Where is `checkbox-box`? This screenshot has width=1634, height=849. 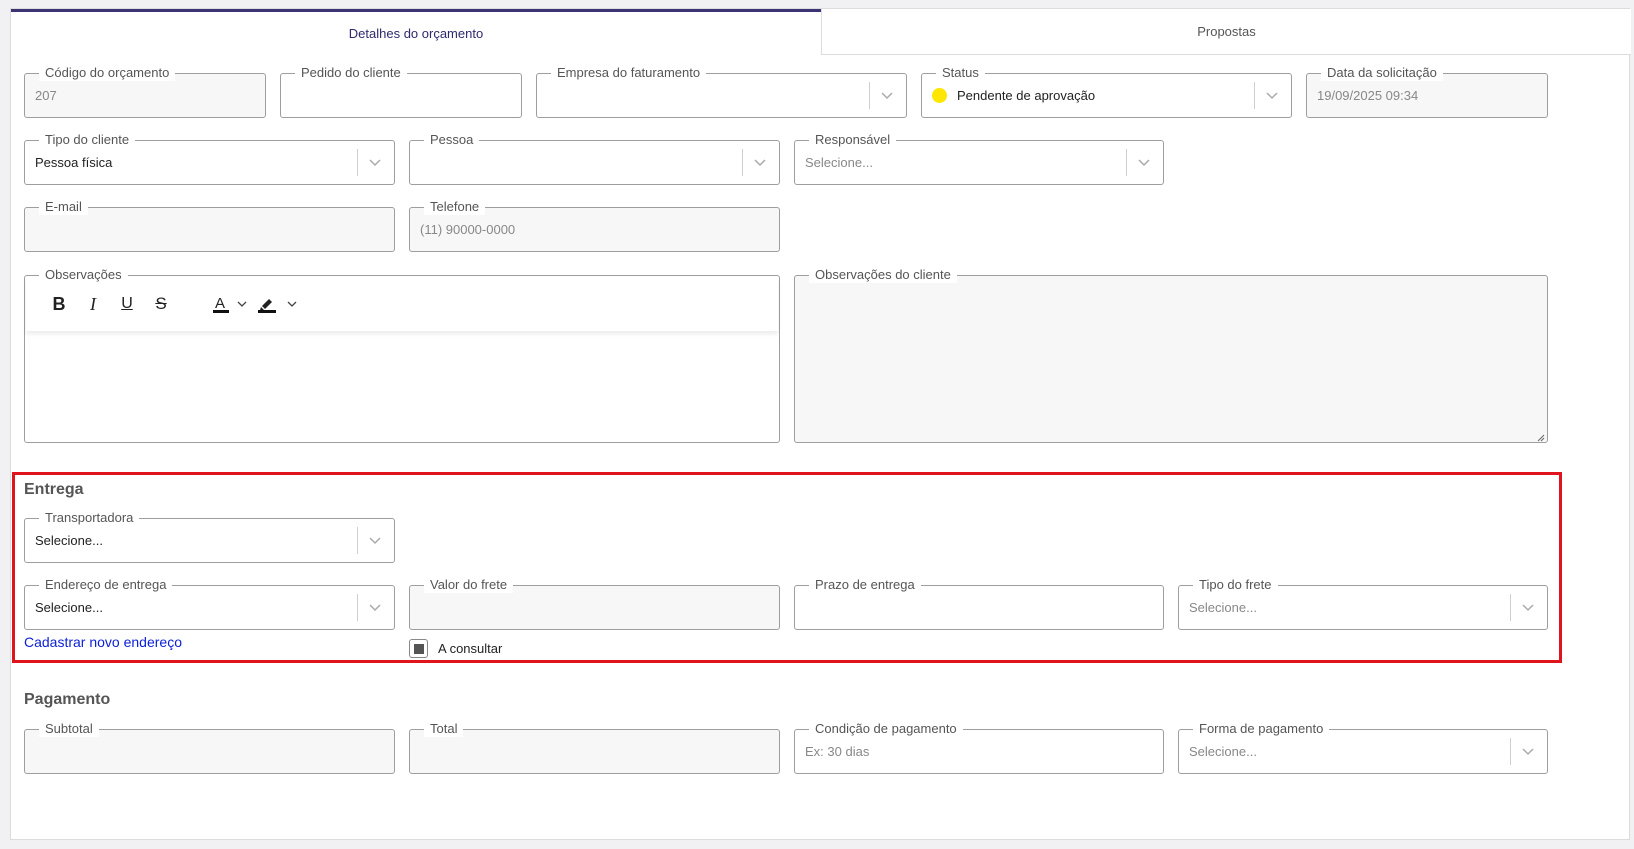 checkbox-box is located at coordinates (418, 648).